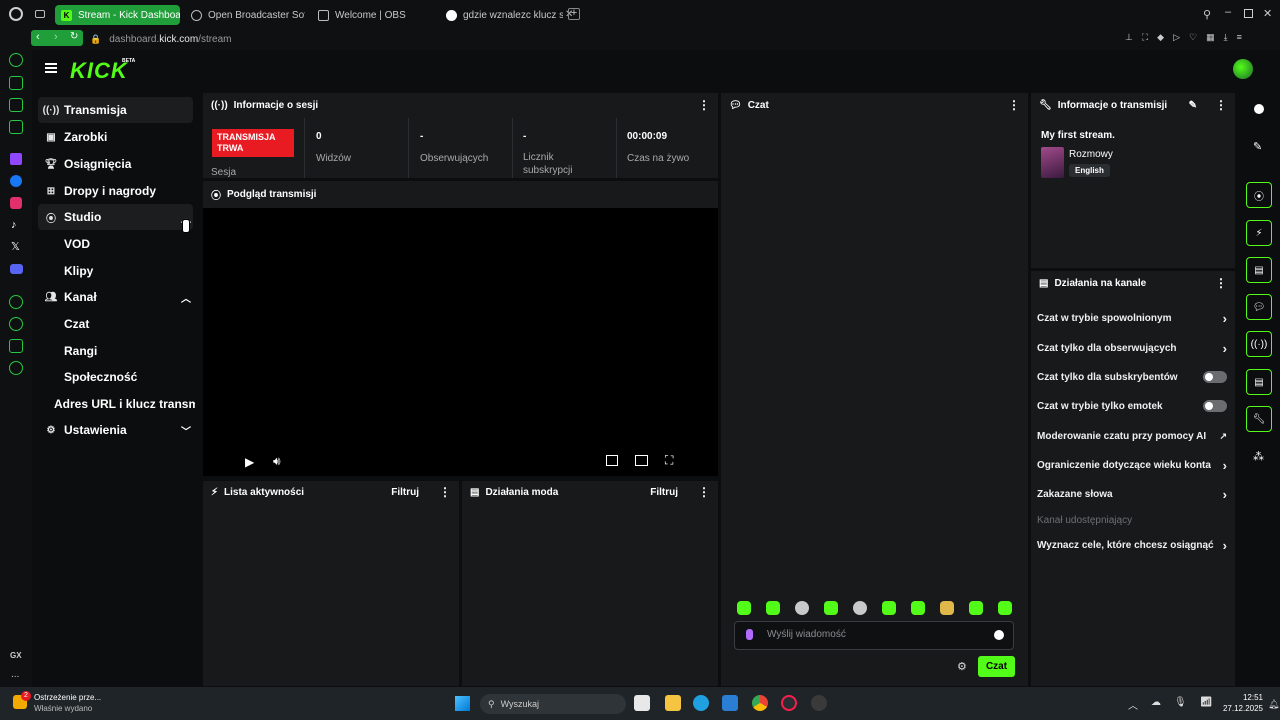 The width and height of the screenshot is (1280, 720). I want to click on pin-icon: ⊥, so click(1129, 38).